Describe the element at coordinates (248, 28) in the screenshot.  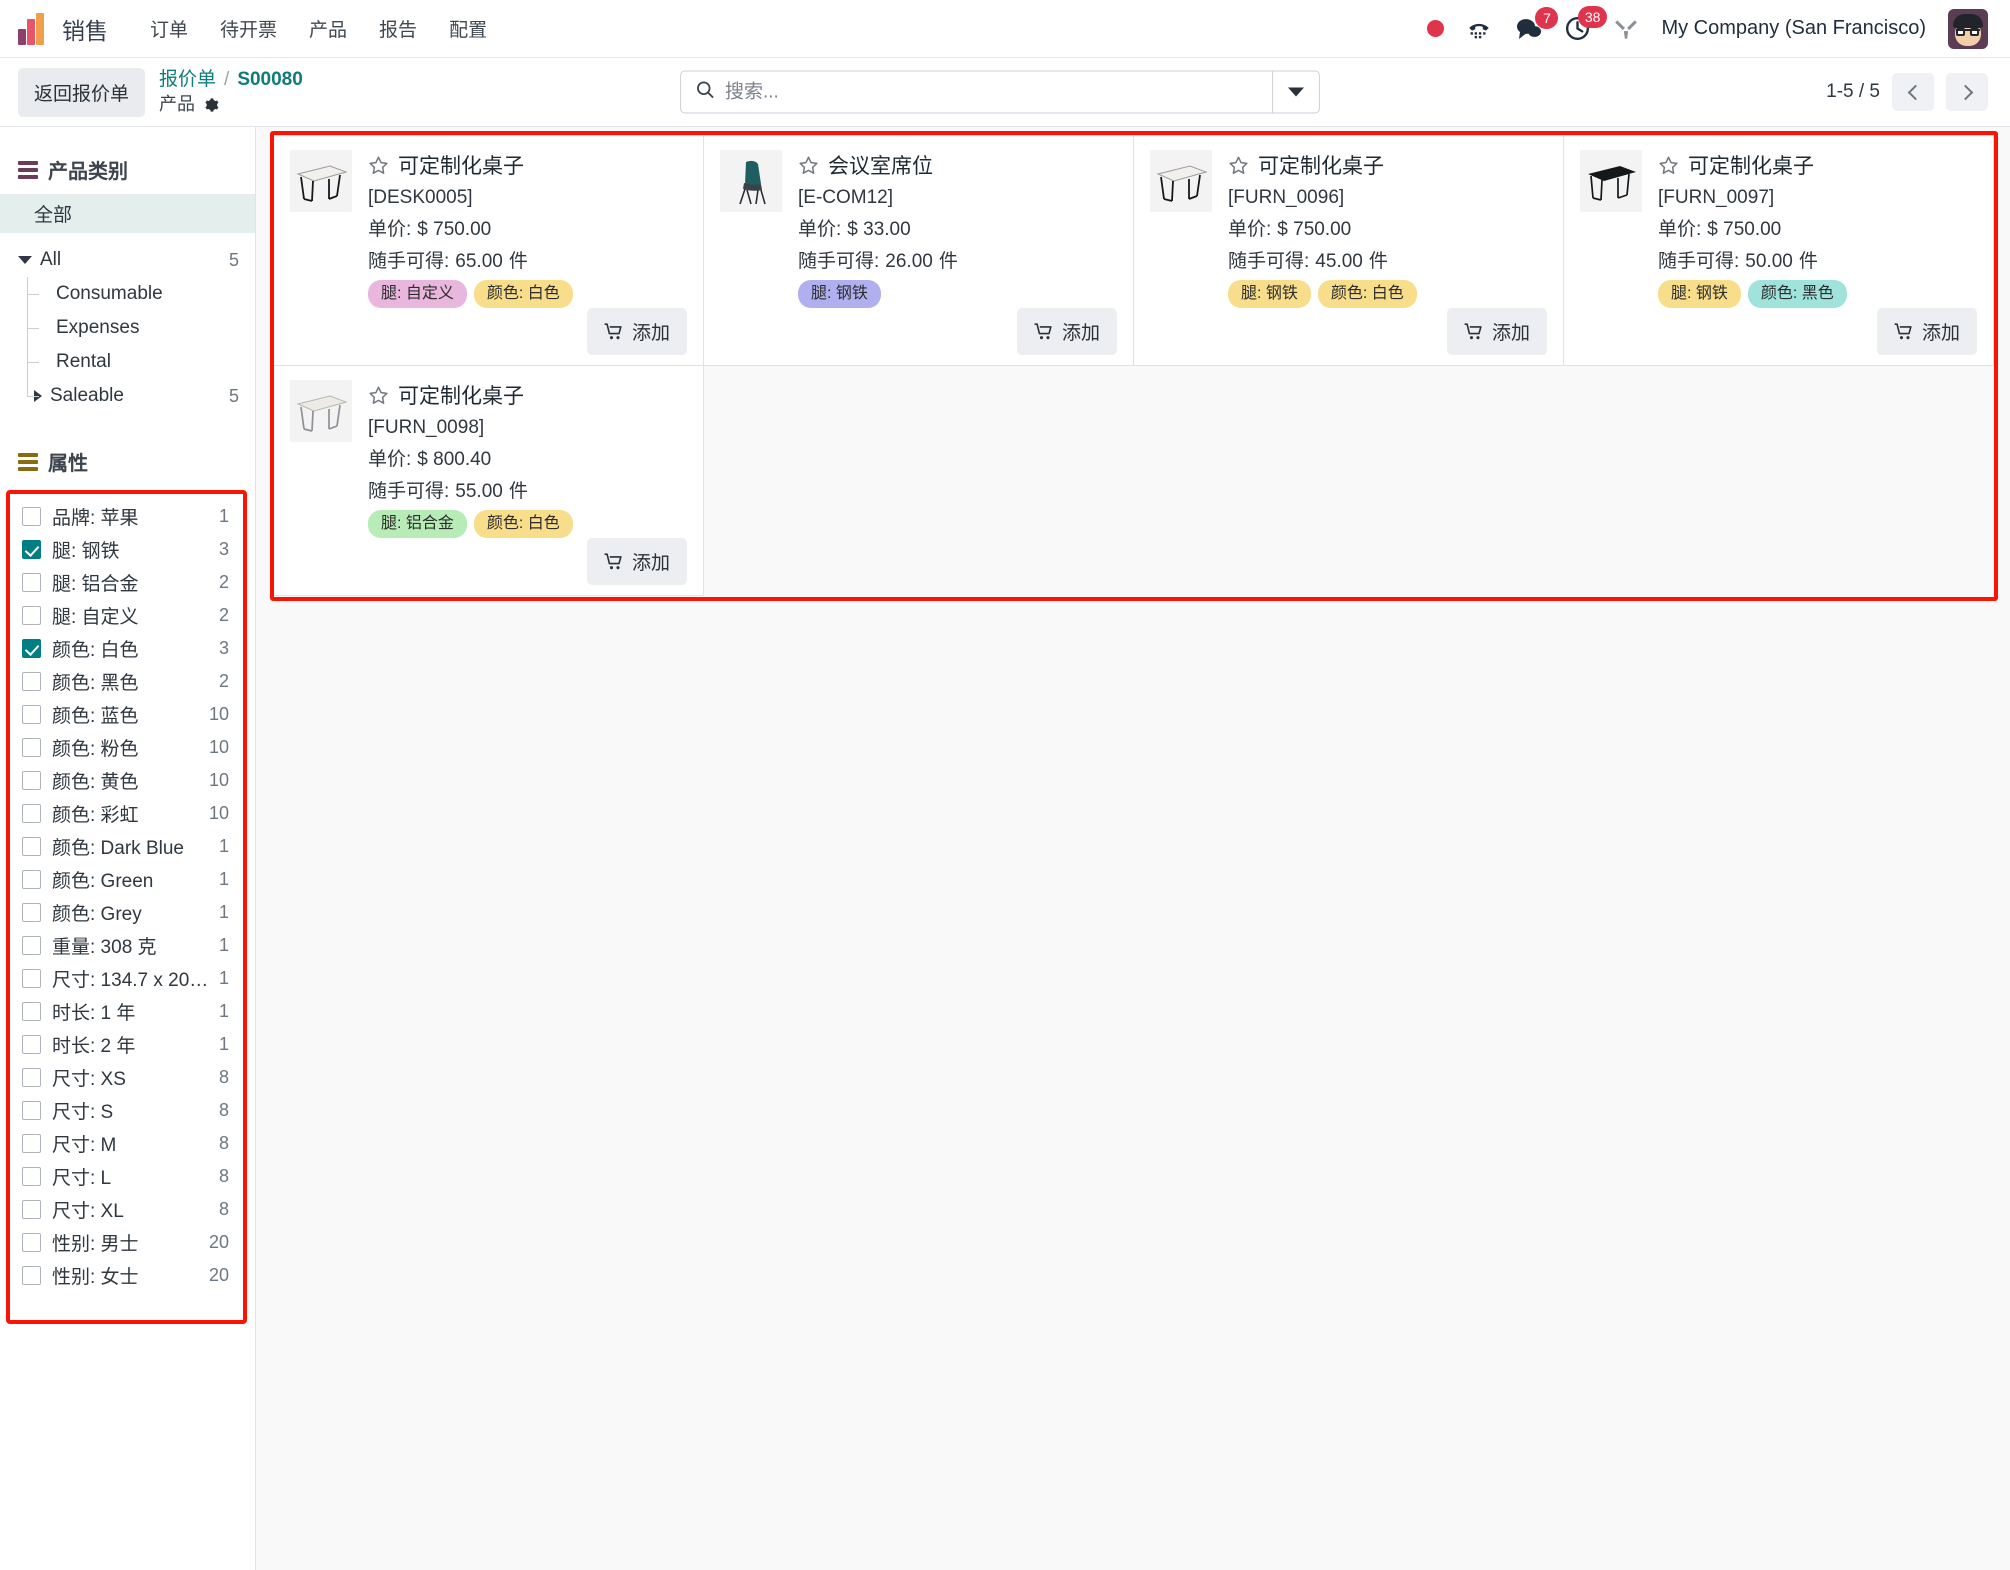
I see `menu-item-to-invoice: 待开票` at that location.